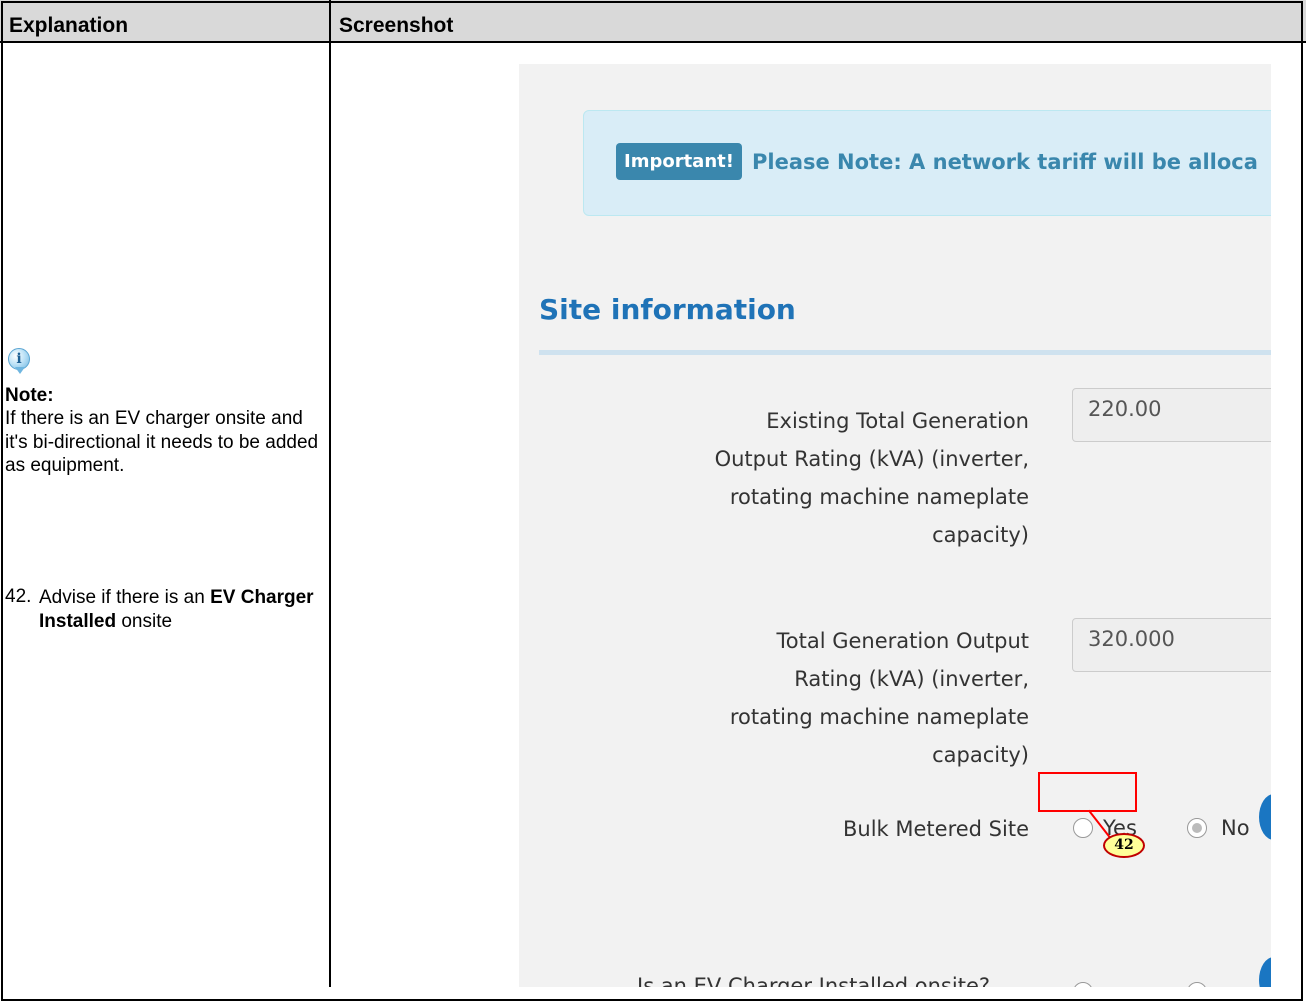 This screenshot has height=1001, width=1306. I want to click on help-icon, so click(1265, 817).